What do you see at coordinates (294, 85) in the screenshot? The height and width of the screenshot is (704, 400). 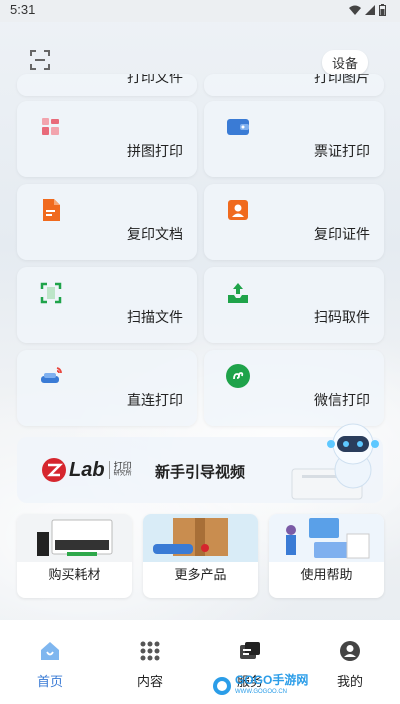 I see `print-image-card: 打印图片` at bounding box center [294, 85].